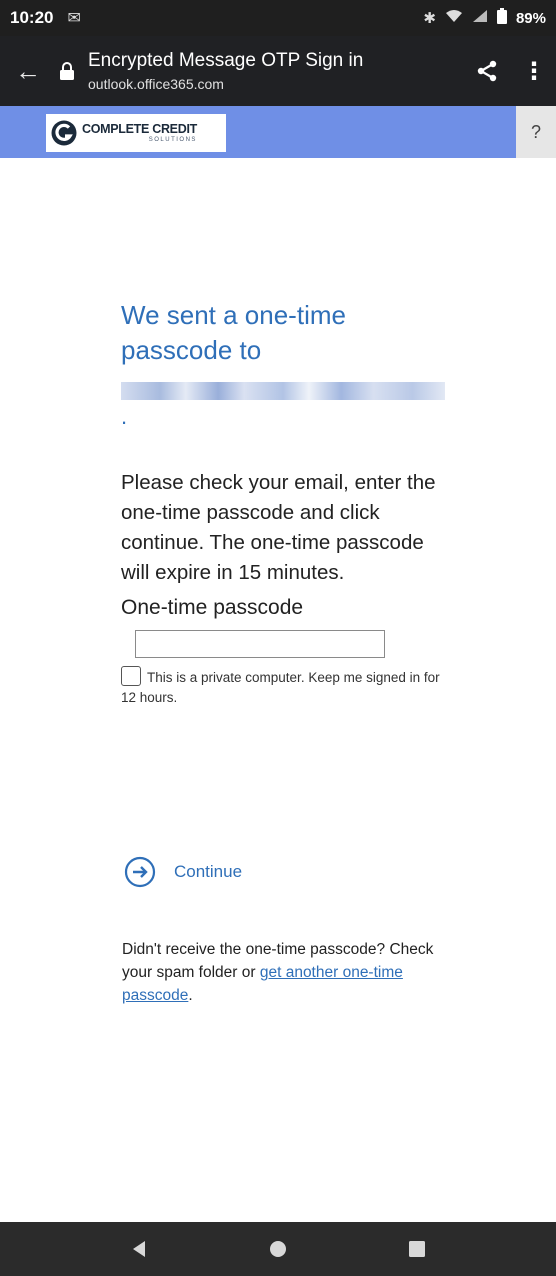  What do you see at coordinates (417, 1249) in the screenshot?
I see `nav-recents-icon` at bounding box center [417, 1249].